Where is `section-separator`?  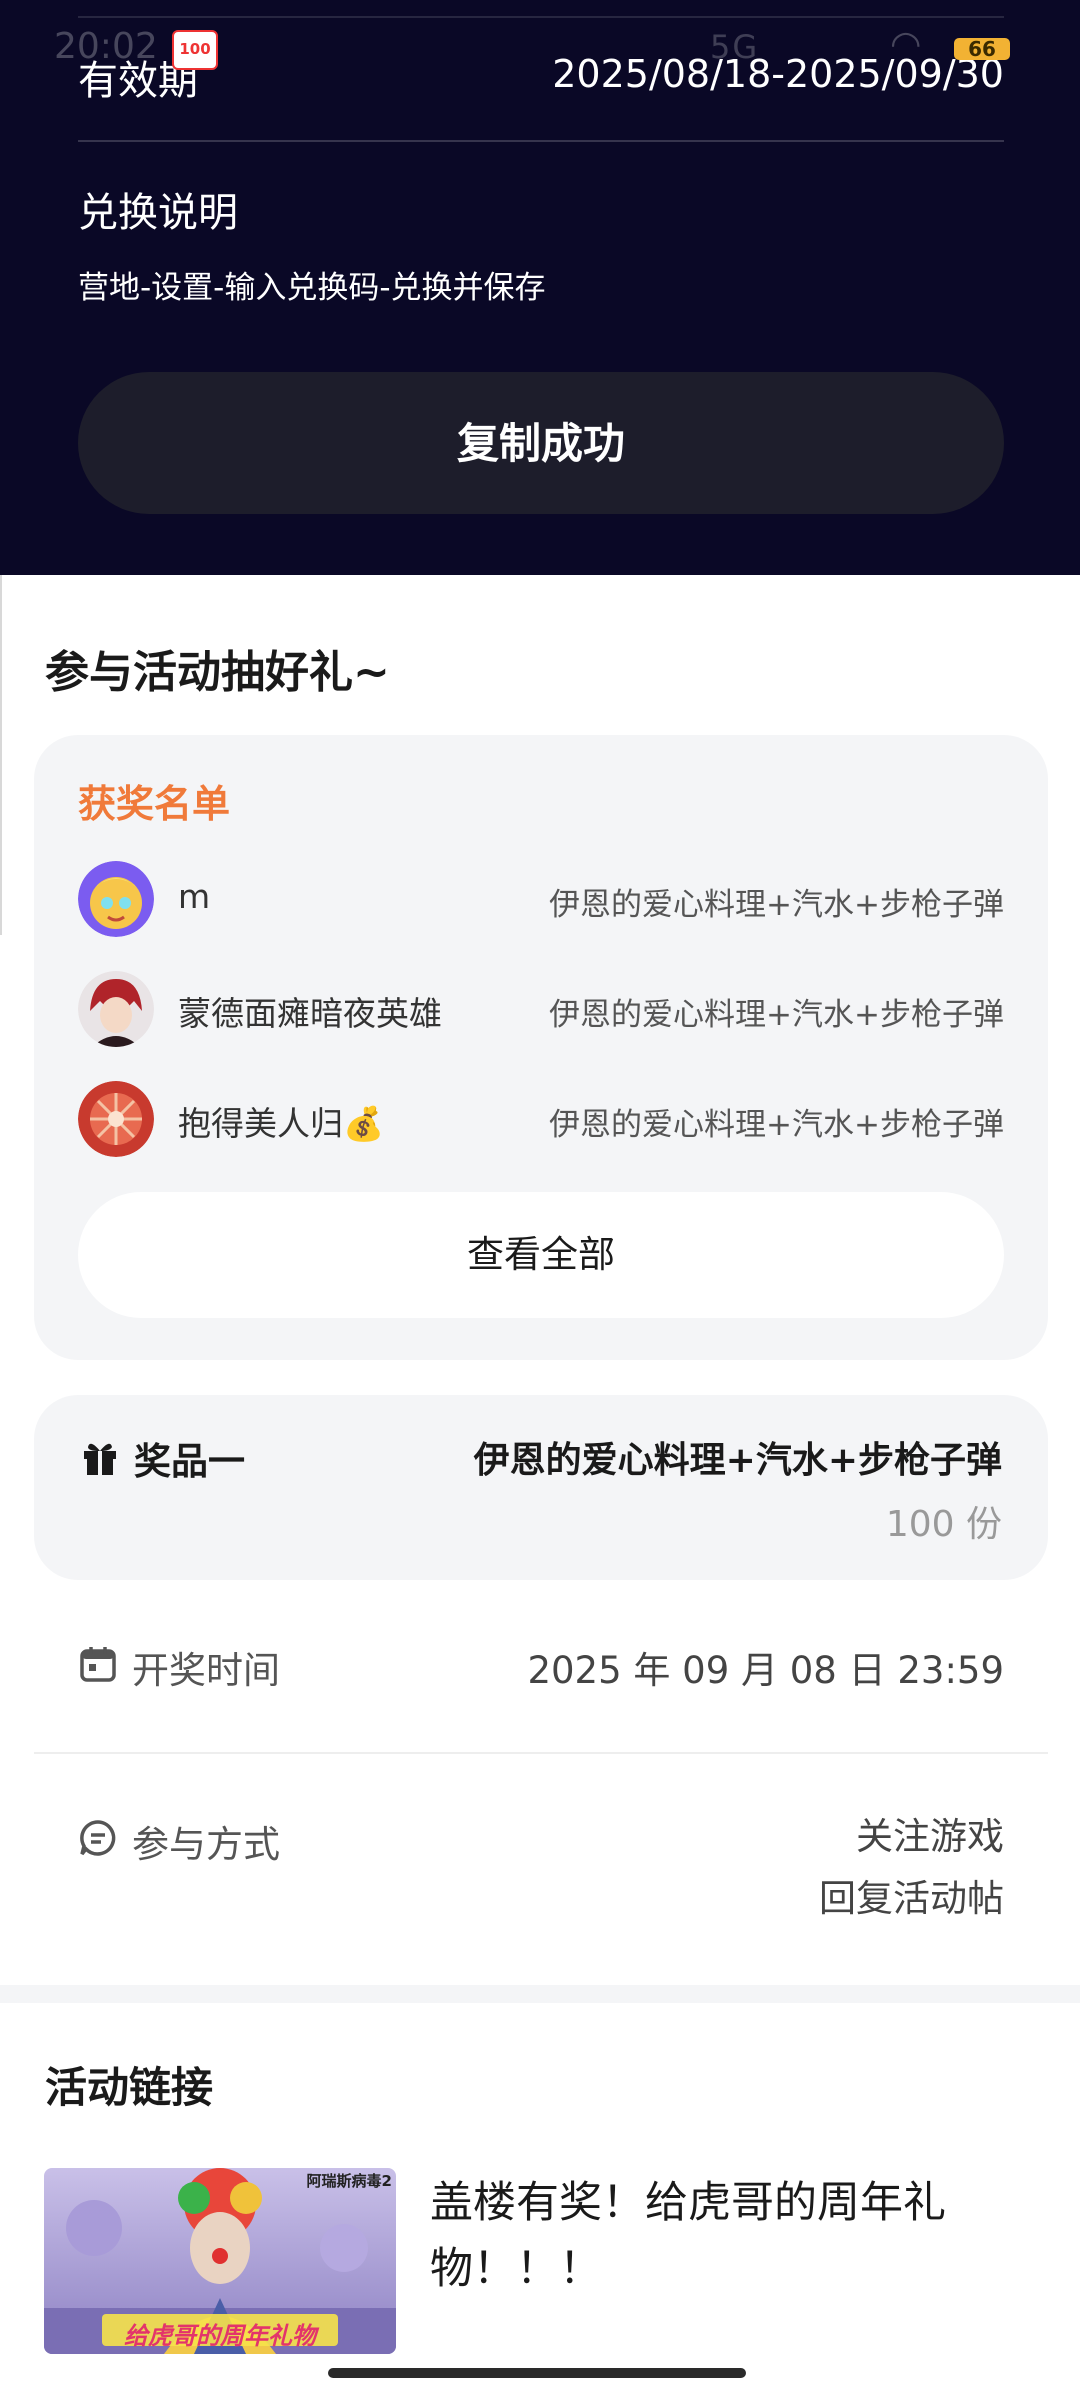
section-separator is located at coordinates (540, 1994).